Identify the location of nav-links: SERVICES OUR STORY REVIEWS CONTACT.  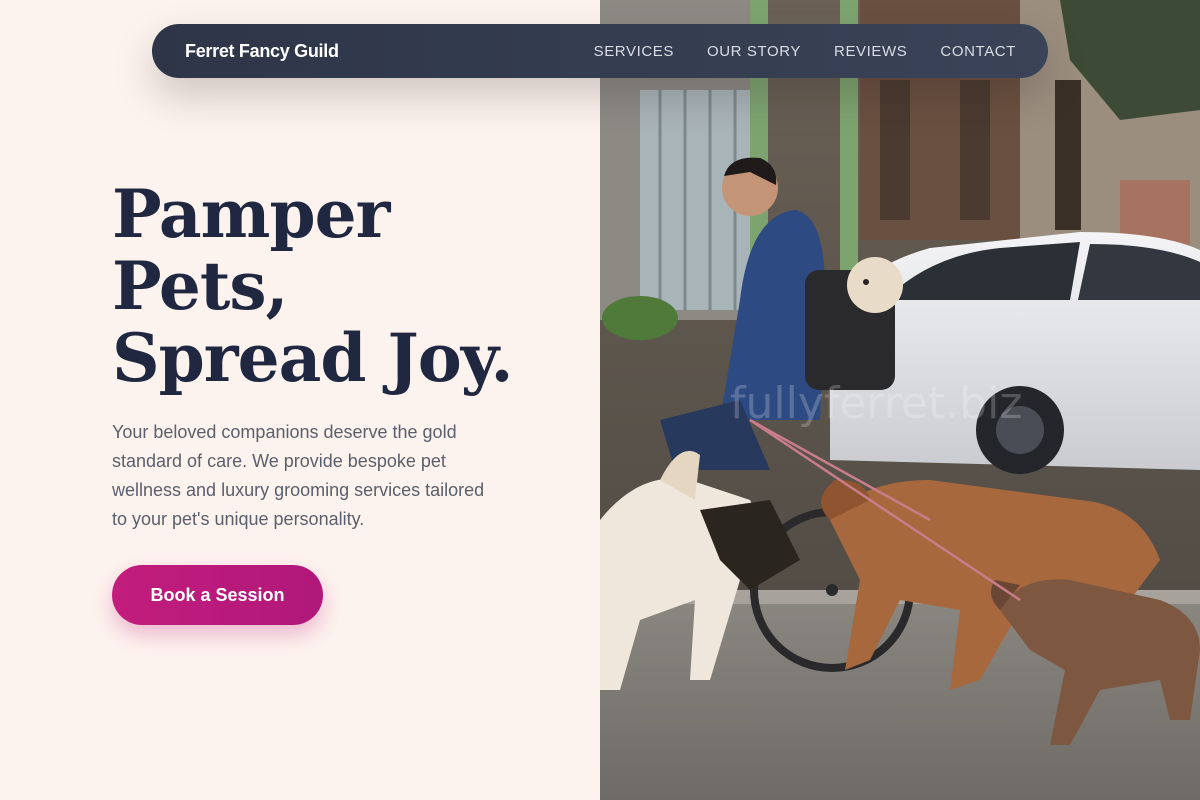
(805, 51).